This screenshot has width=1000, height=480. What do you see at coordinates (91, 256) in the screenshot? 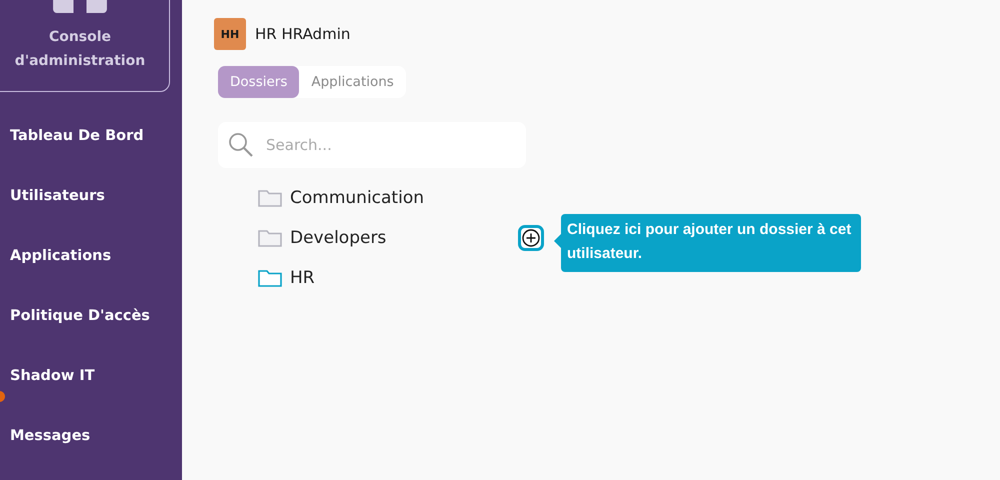
I see `sidebar-item: Applications` at bounding box center [91, 256].